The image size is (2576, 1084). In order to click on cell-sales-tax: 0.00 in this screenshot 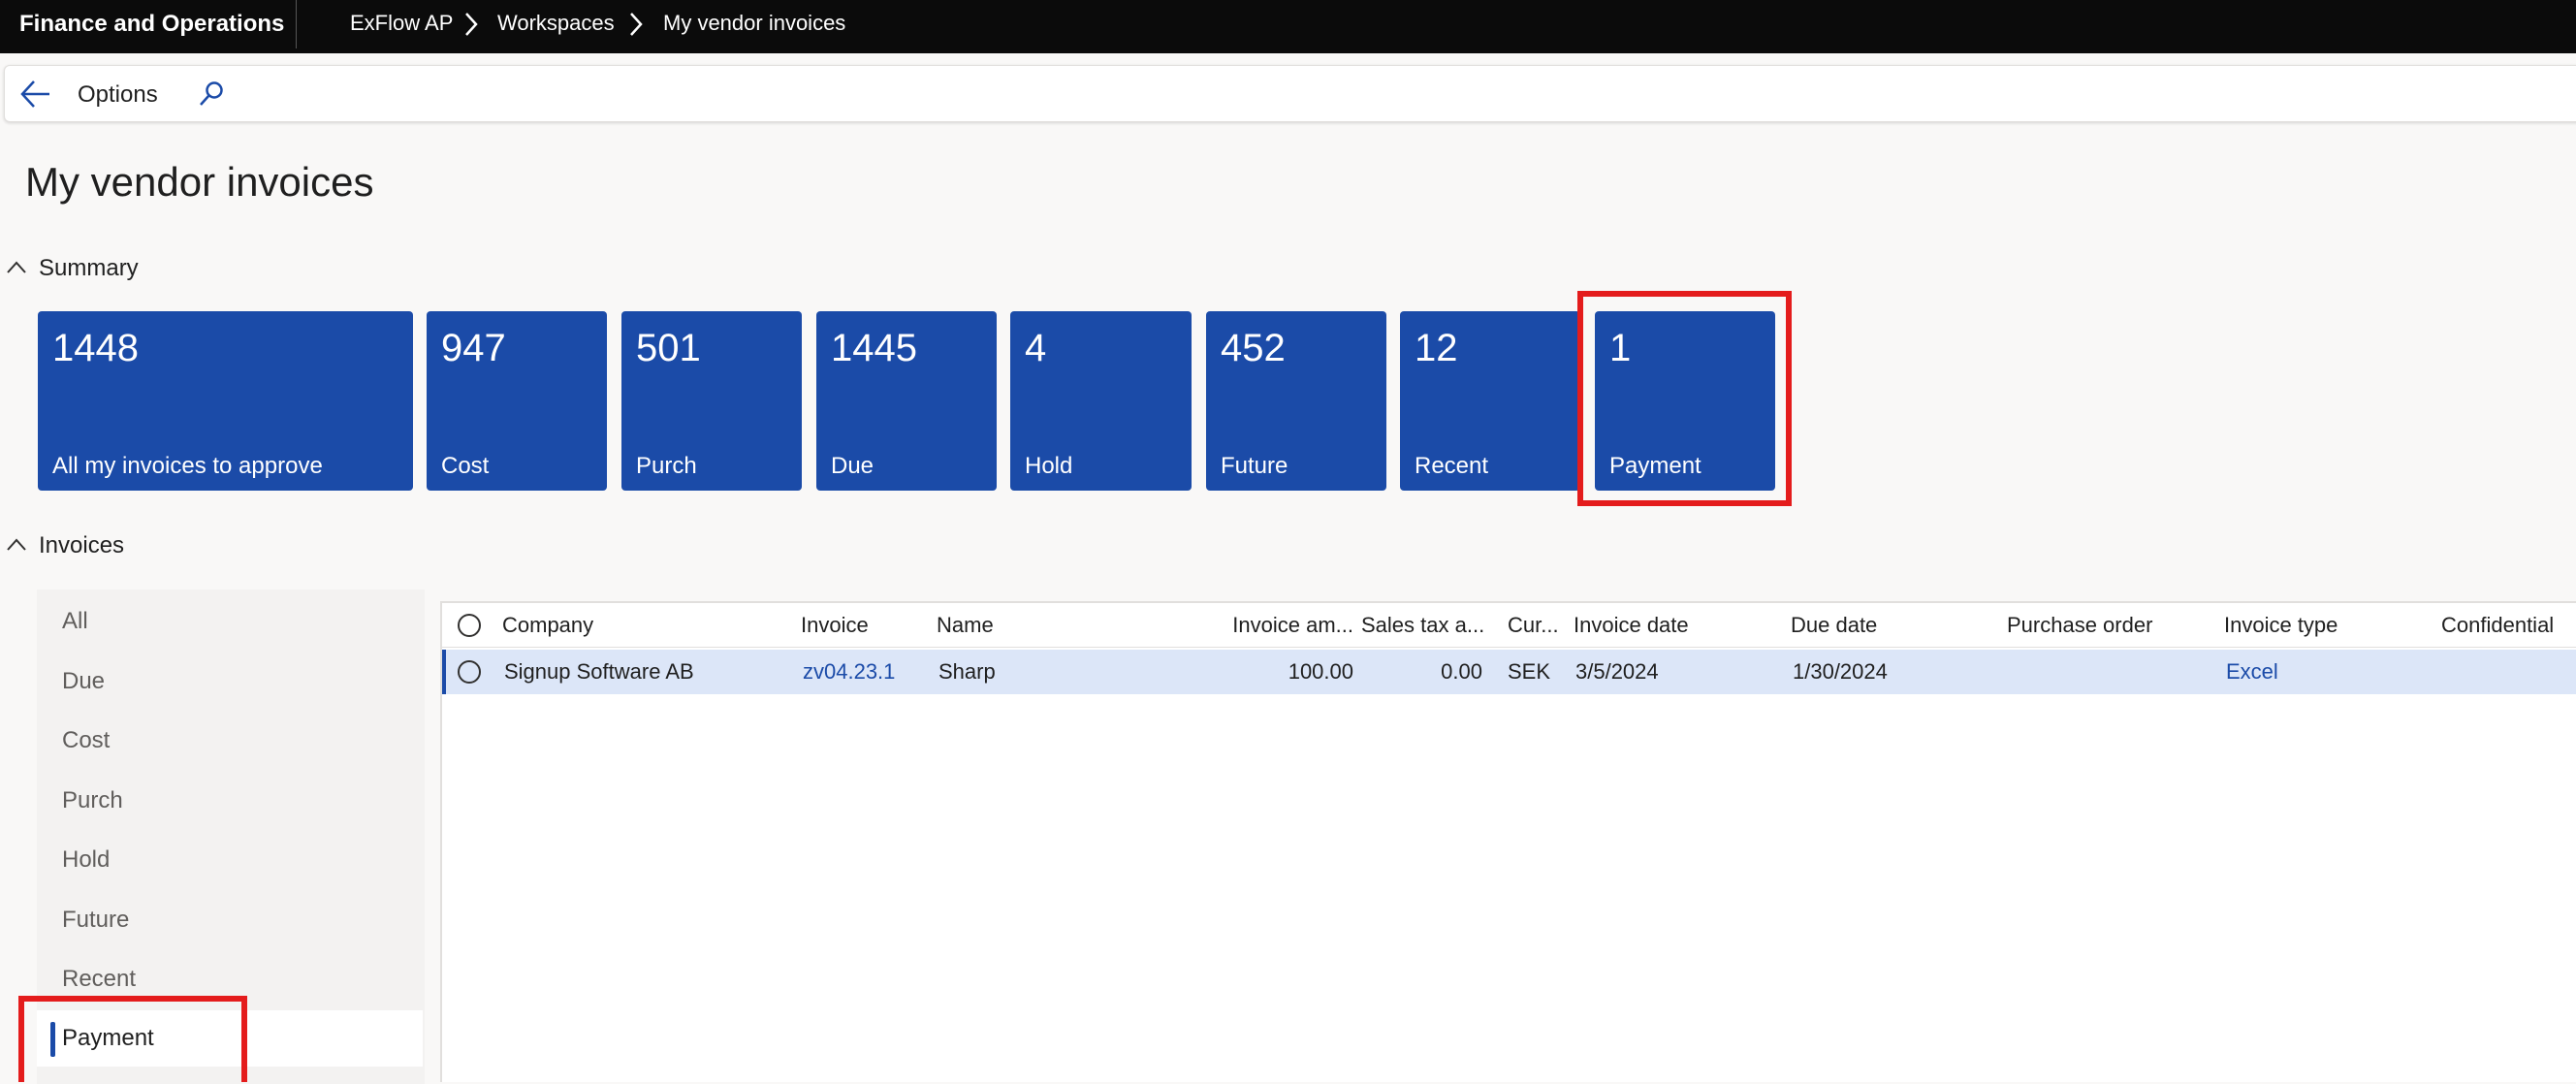, I will do `click(1462, 671)`.